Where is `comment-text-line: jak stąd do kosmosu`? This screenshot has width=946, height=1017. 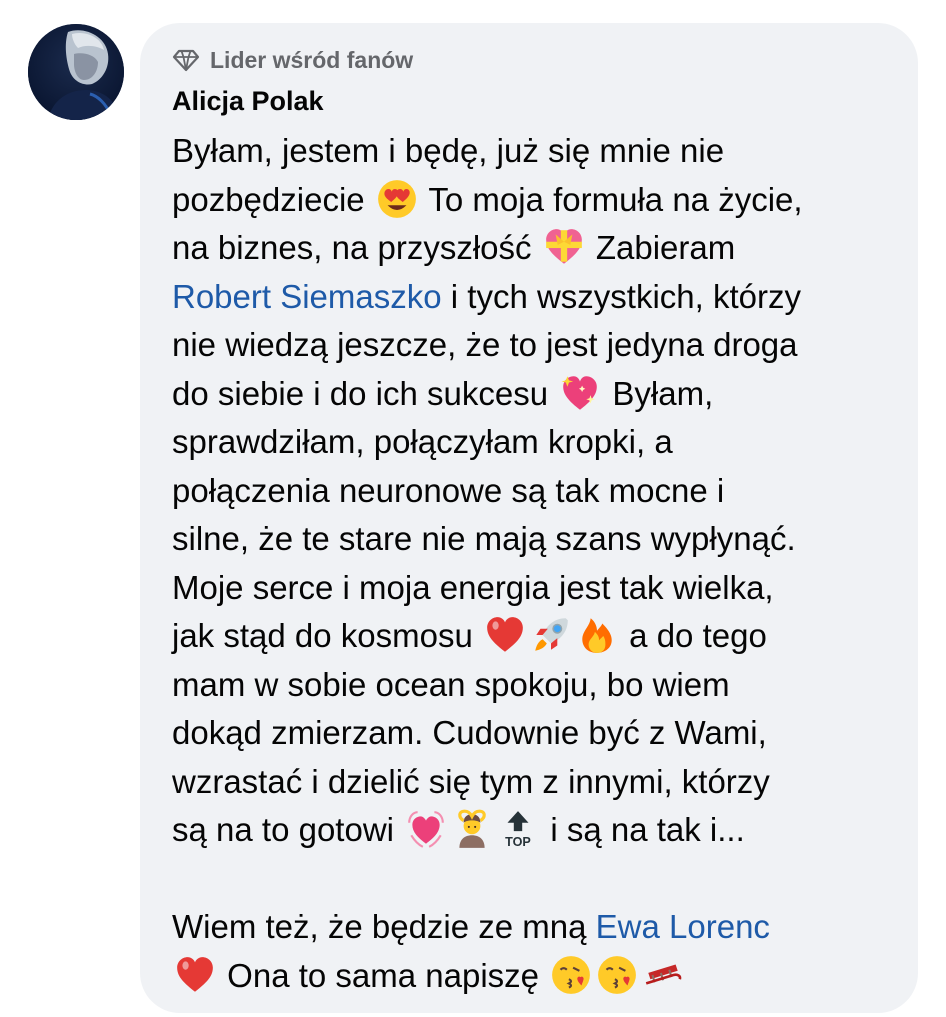 comment-text-line: jak stąd do kosmosu is located at coordinates (322, 635).